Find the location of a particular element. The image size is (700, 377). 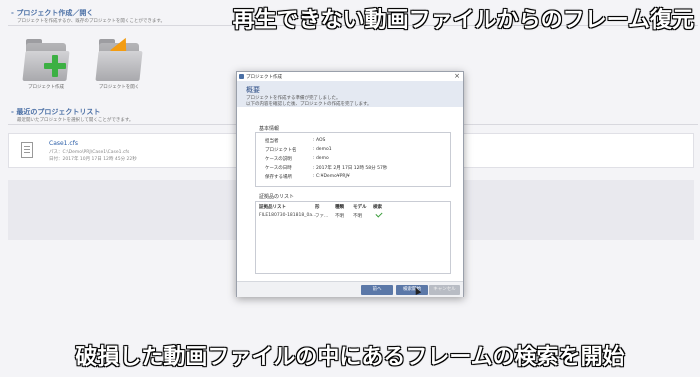

back-button: 前へ is located at coordinates (377, 290).